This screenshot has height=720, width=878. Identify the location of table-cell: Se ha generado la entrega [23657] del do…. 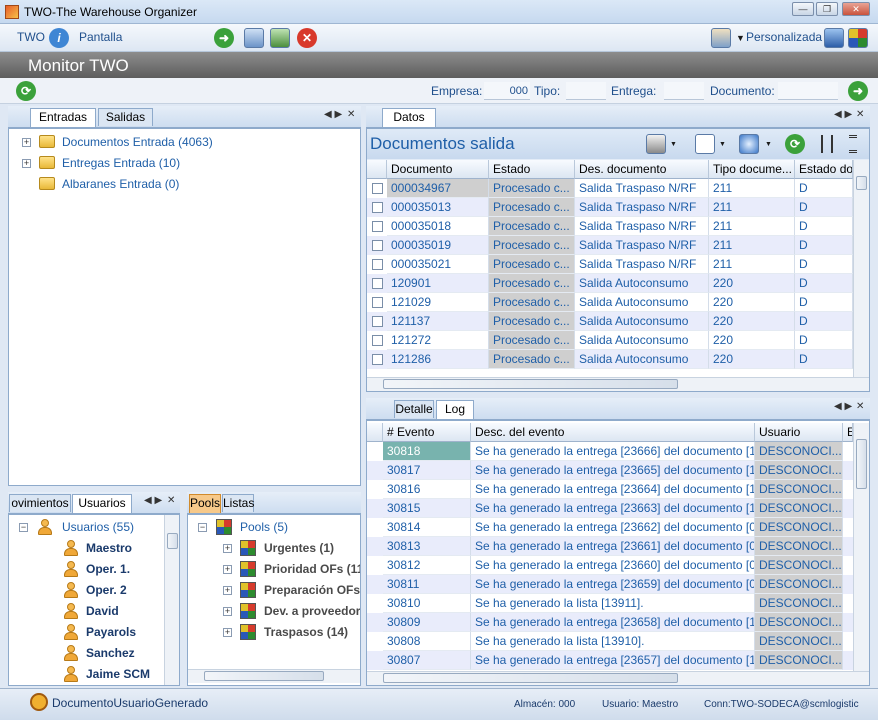
(613, 660).